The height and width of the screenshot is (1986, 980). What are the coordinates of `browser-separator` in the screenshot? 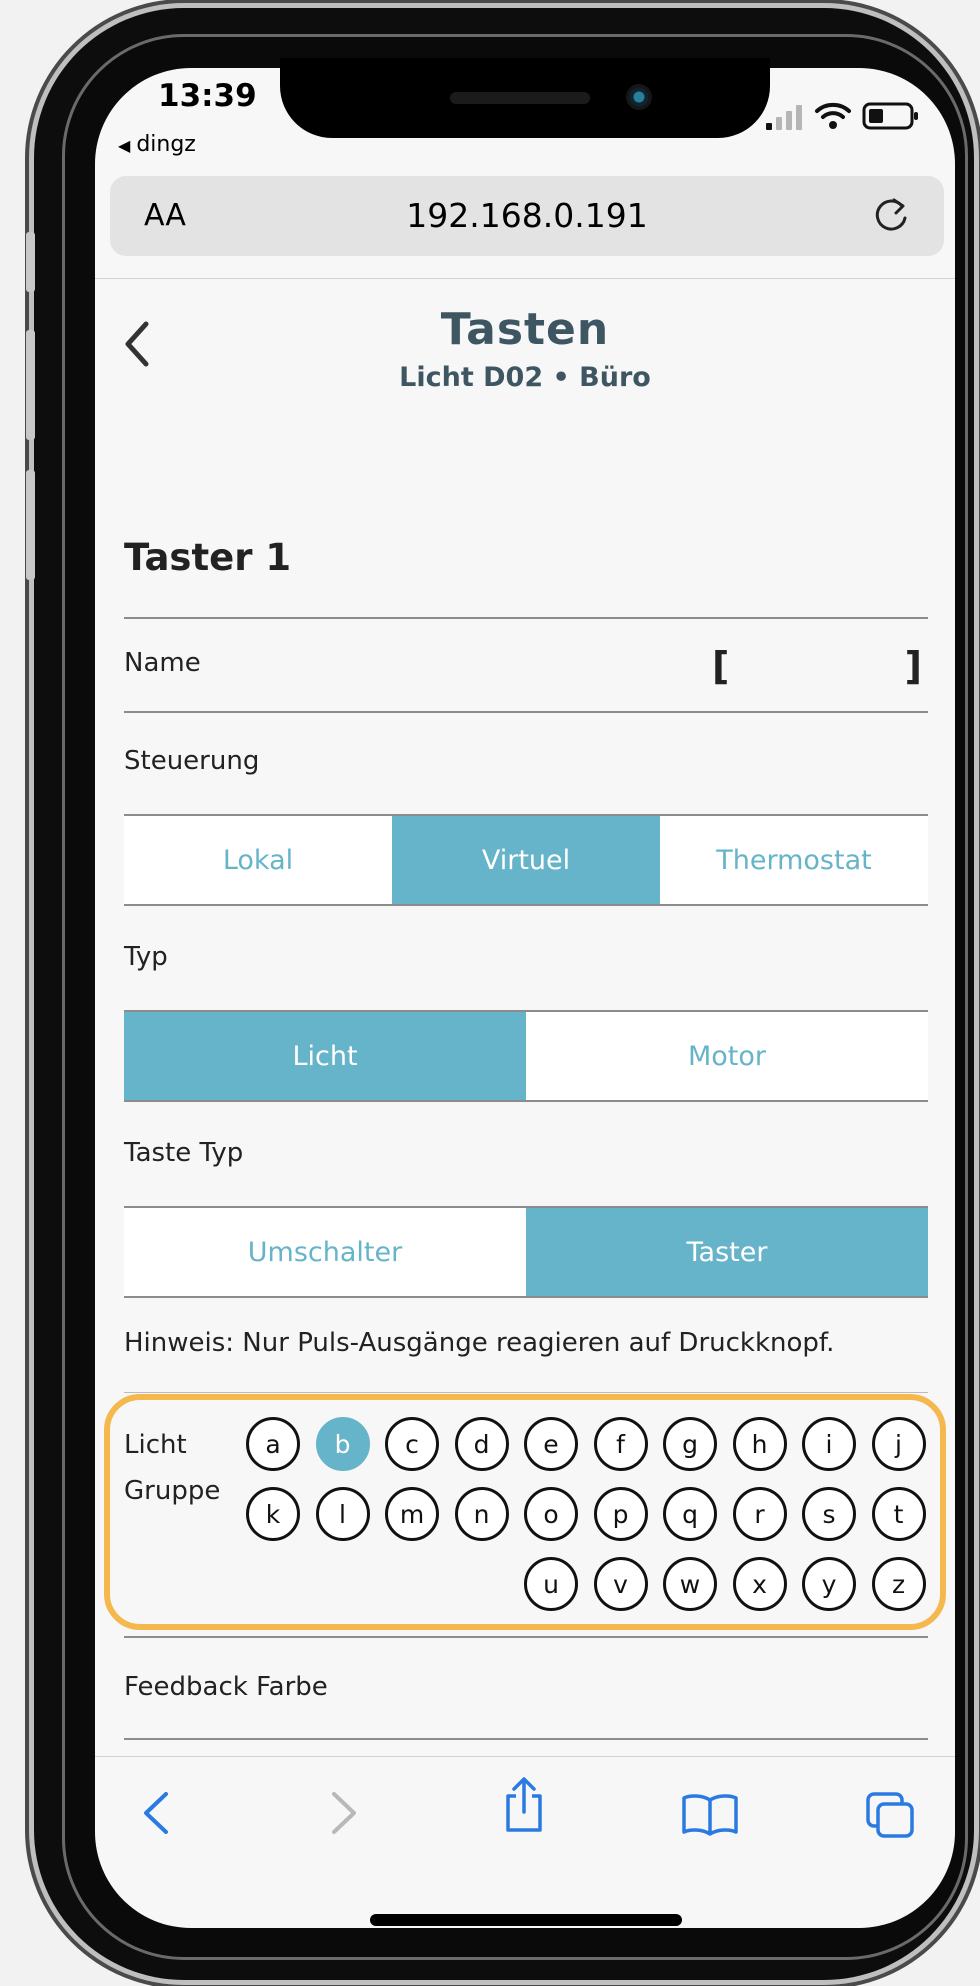 It's located at (525, 278).